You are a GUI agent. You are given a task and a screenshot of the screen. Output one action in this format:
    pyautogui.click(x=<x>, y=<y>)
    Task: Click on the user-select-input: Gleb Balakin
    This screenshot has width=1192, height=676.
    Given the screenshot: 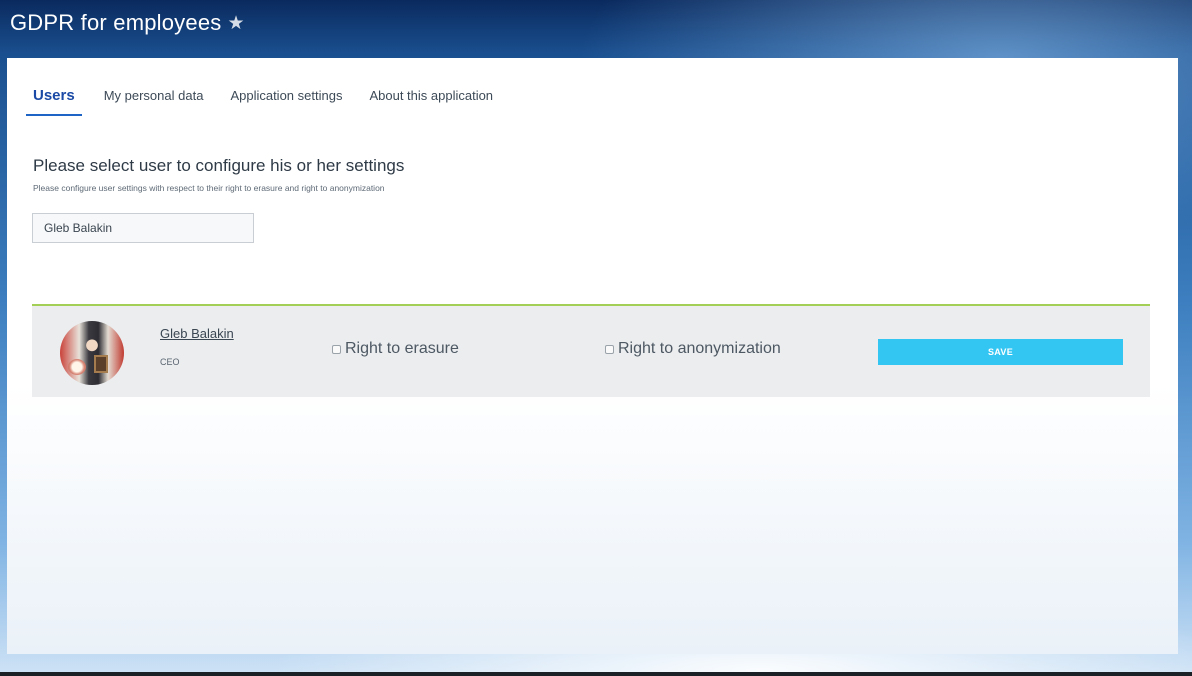 What is the action you would take?
    pyautogui.click(x=143, y=228)
    